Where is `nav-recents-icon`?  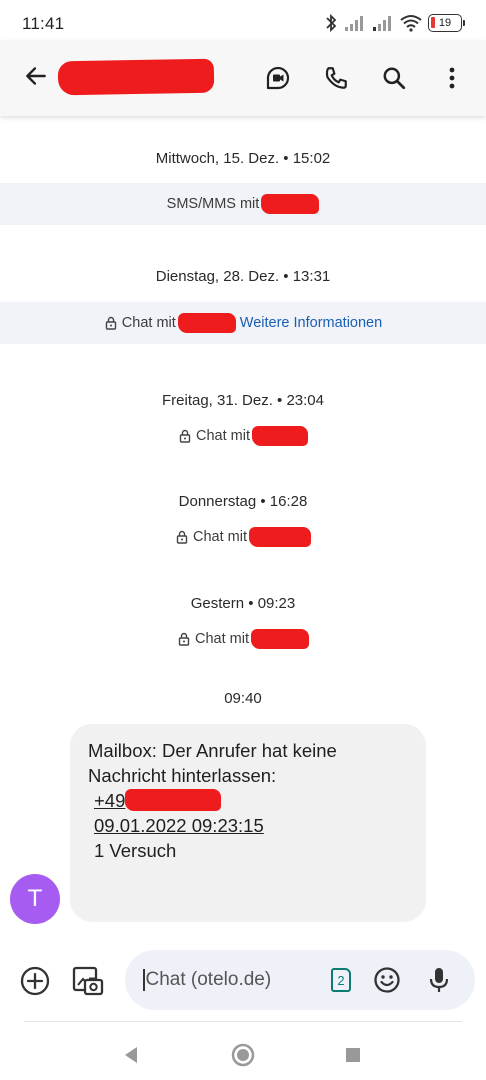 nav-recents-icon is located at coordinates (353, 1055).